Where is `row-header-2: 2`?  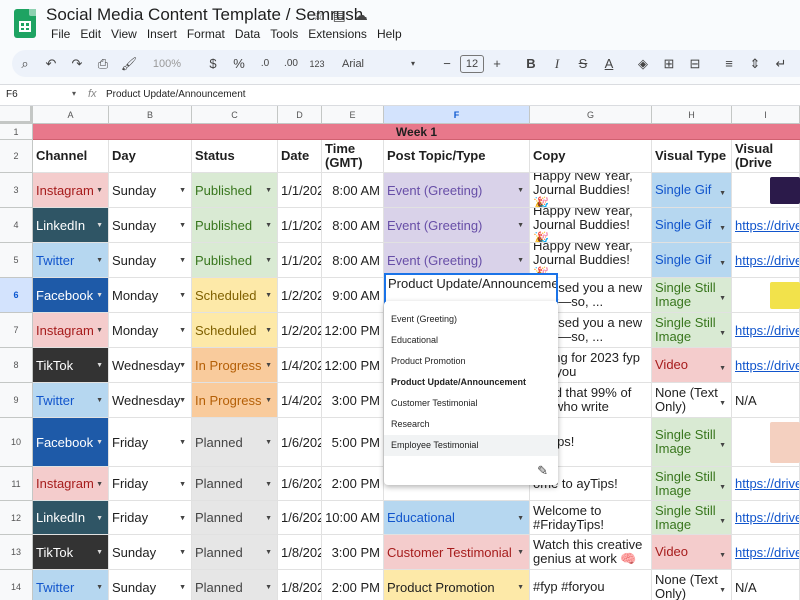
row-header-2: 2 is located at coordinates (16, 156).